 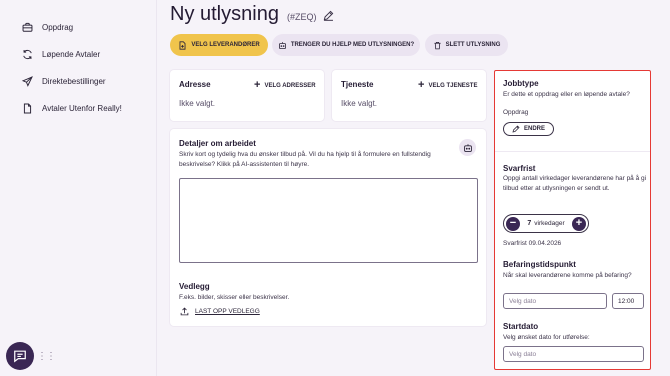 I want to click on chat-button, so click(x=20, y=356).